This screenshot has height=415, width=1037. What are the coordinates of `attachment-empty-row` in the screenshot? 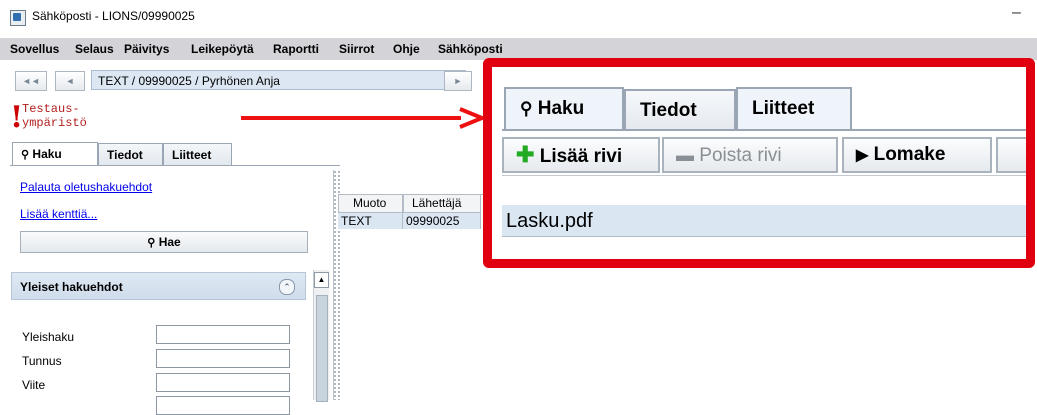 It's located at (764, 248).